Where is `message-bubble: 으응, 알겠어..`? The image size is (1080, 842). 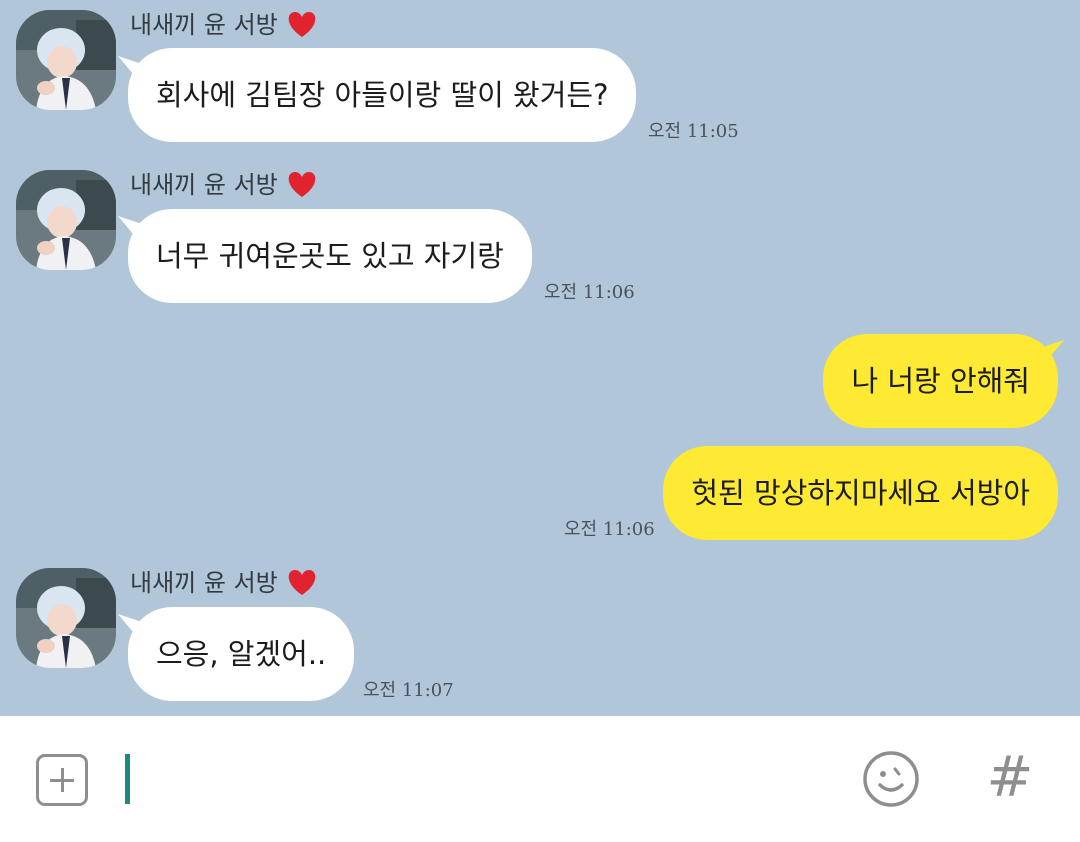
message-bubble: 으응, 알겠어.. is located at coordinates (241, 654).